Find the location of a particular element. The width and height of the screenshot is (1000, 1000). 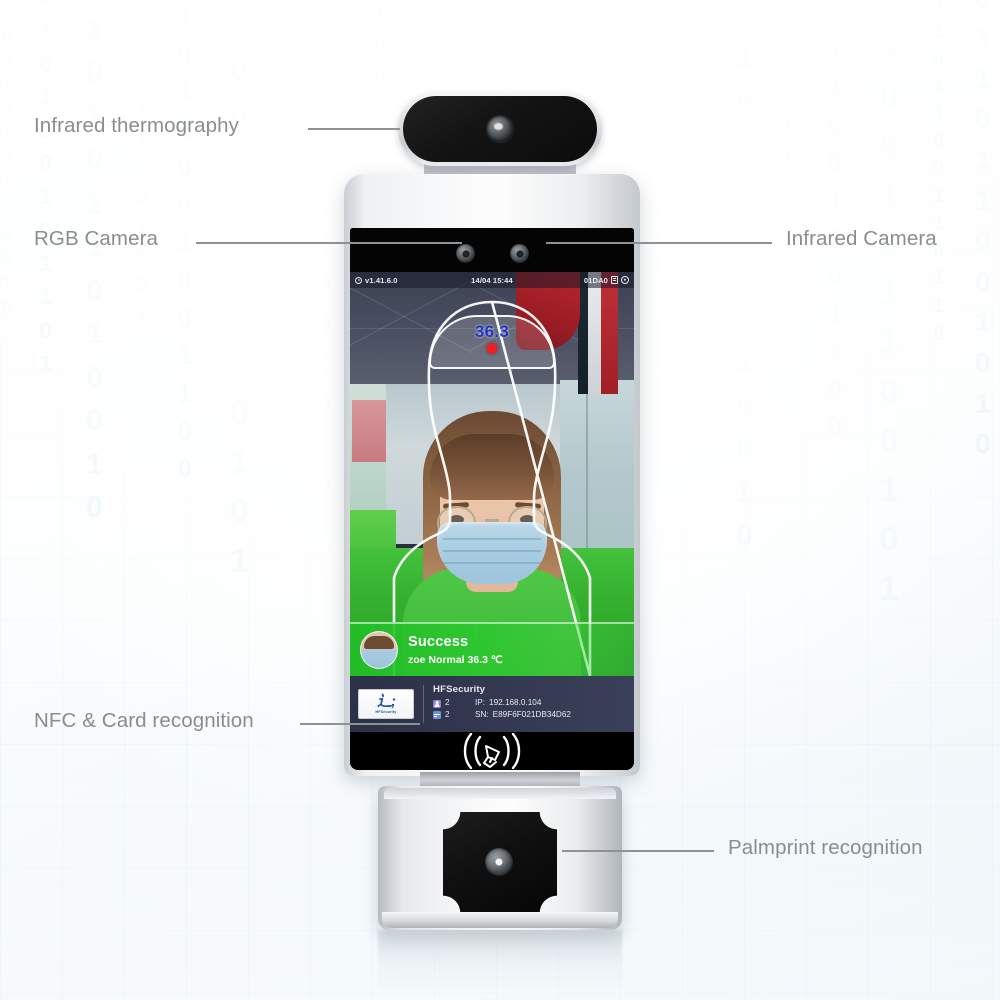

scene-column-red is located at coordinates (609, 333).